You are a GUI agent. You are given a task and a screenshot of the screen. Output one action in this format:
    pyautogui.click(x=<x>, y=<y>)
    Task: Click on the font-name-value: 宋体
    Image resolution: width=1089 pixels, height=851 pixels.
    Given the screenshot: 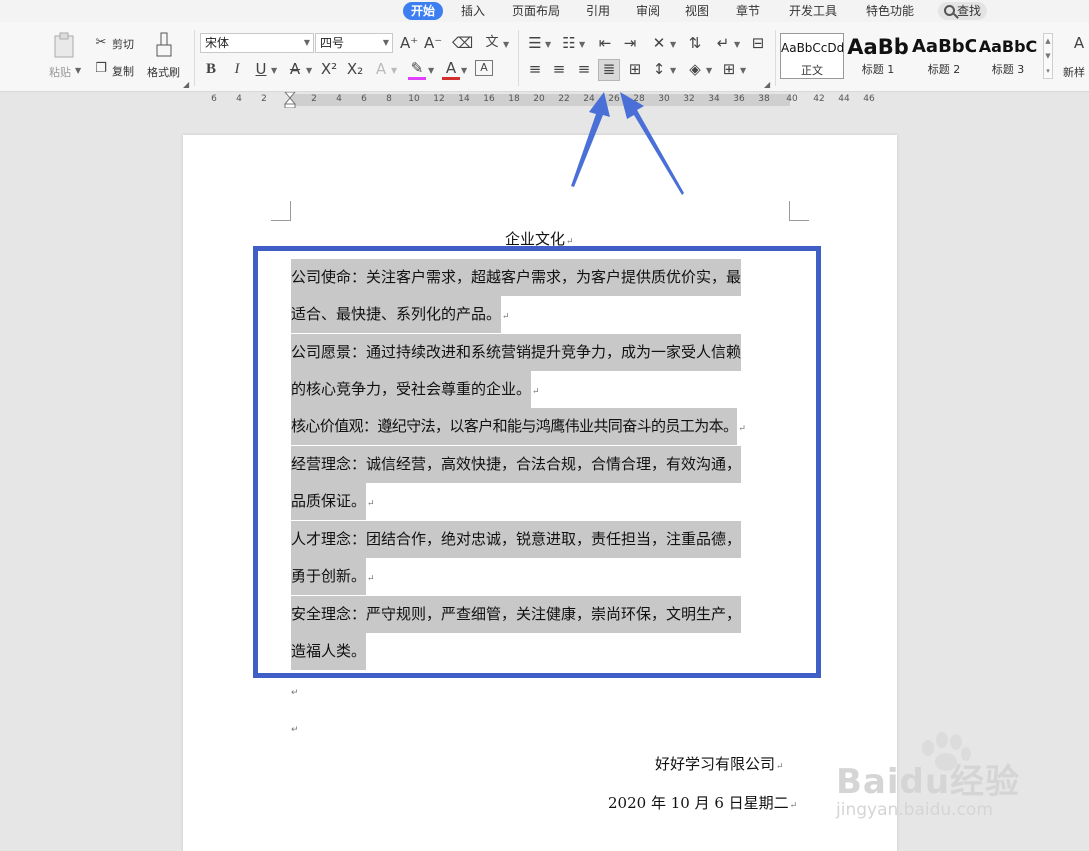 What is the action you would take?
    pyautogui.click(x=217, y=43)
    